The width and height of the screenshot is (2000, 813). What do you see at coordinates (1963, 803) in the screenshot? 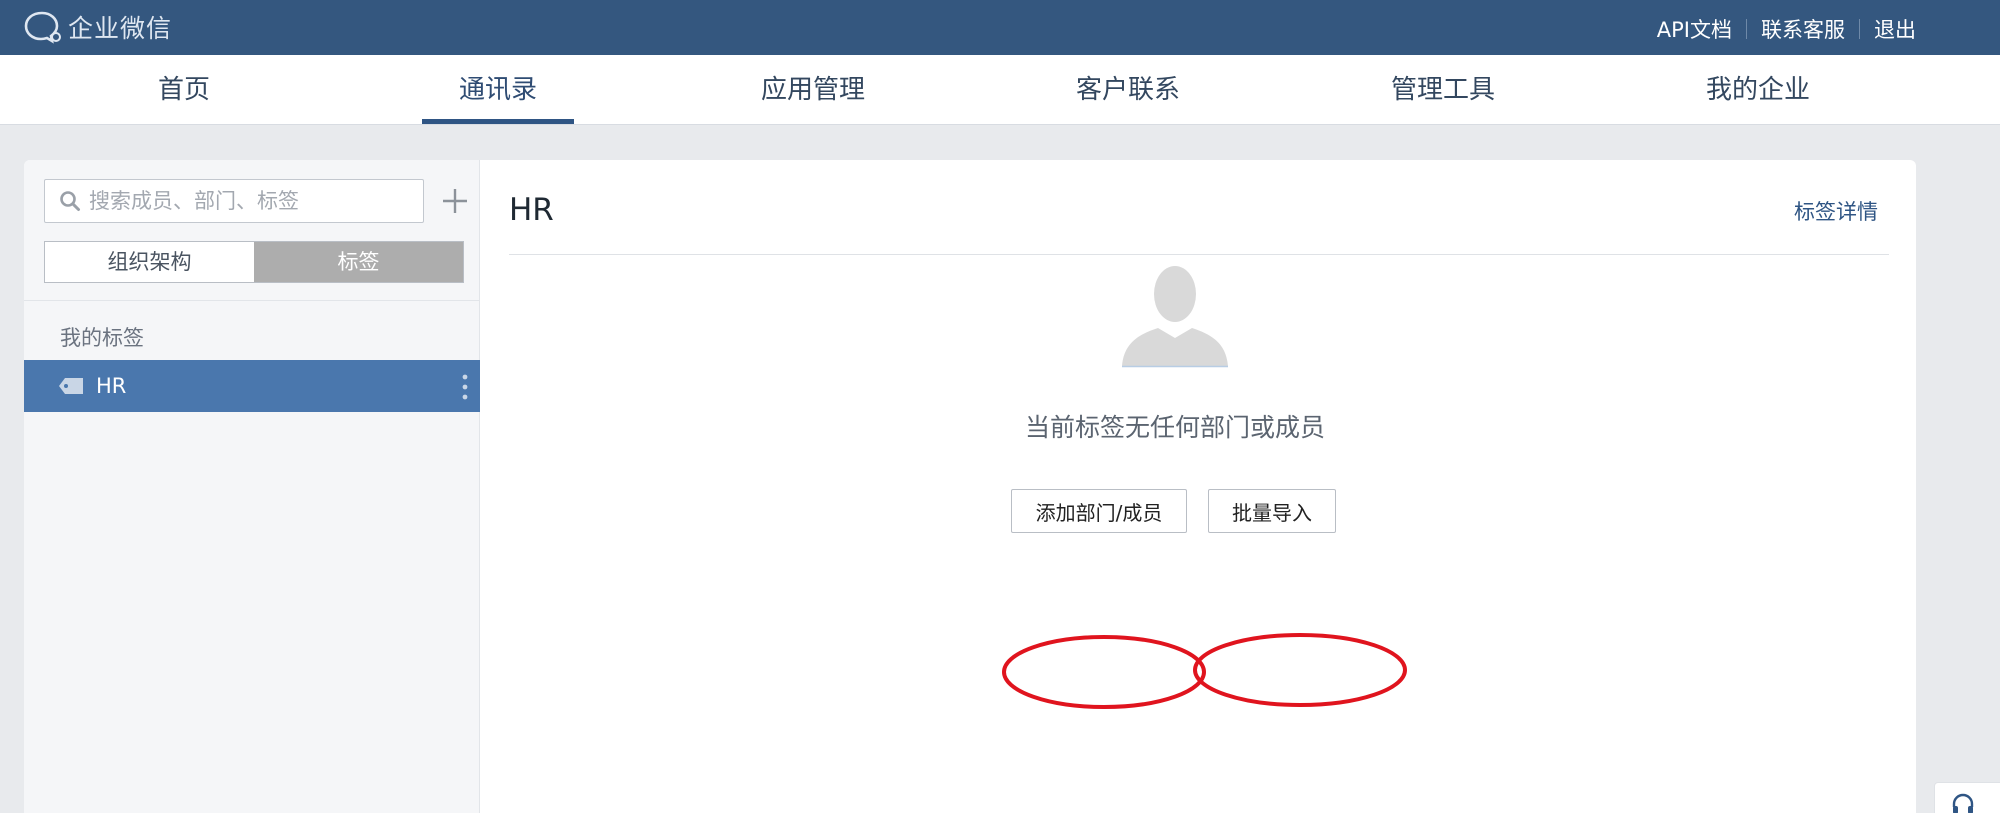
I see `headset-icon` at bounding box center [1963, 803].